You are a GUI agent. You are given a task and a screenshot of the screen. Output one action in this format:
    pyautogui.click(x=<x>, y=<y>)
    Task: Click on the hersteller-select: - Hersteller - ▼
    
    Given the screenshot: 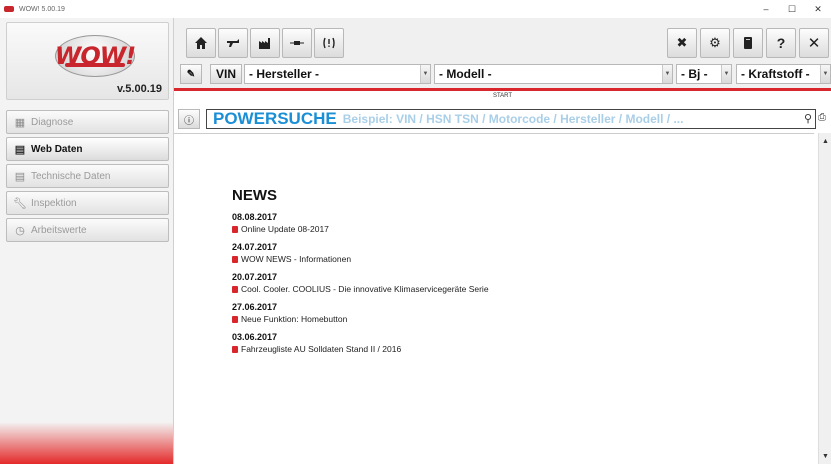 What is the action you would take?
    pyautogui.click(x=337, y=74)
    